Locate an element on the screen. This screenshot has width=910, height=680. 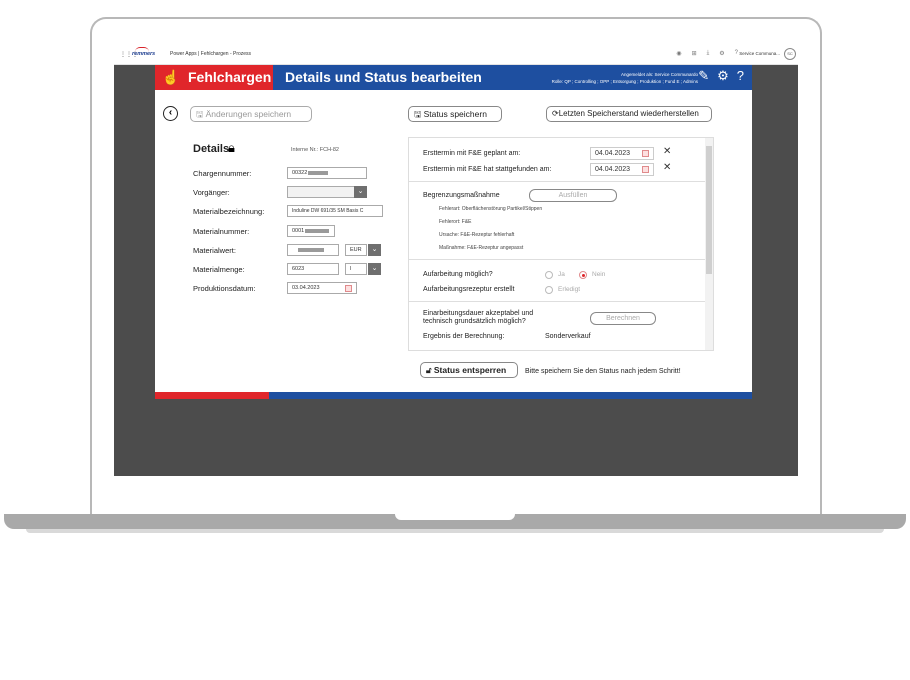
field-label: Materialbezeichnung: is located at coordinates (229, 211).